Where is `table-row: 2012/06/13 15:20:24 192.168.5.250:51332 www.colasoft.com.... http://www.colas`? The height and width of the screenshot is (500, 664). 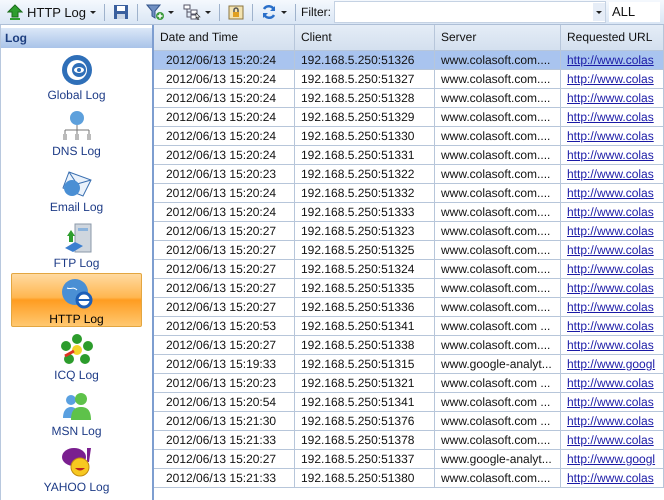 table-row: 2012/06/13 15:20:24 192.168.5.250:51332 www.colasoft.com.... http://www.colas is located at coordinates (409, 193).